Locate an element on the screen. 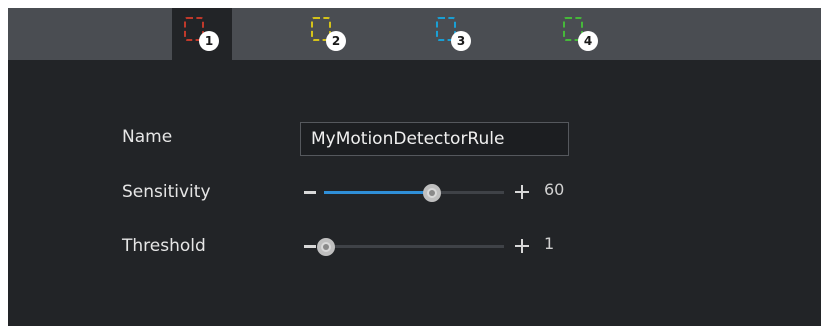  sensitivity-decrease-button is located at coordinates (310, 192).